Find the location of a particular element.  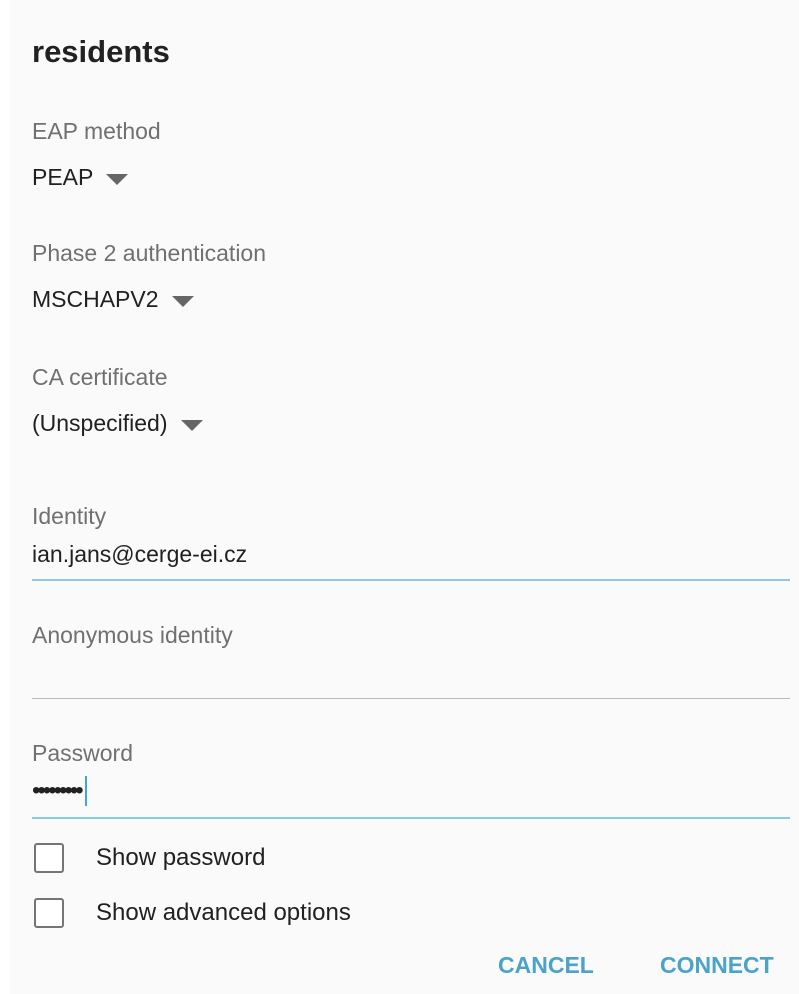

password-label: Password is located at coordinates (82, 753).